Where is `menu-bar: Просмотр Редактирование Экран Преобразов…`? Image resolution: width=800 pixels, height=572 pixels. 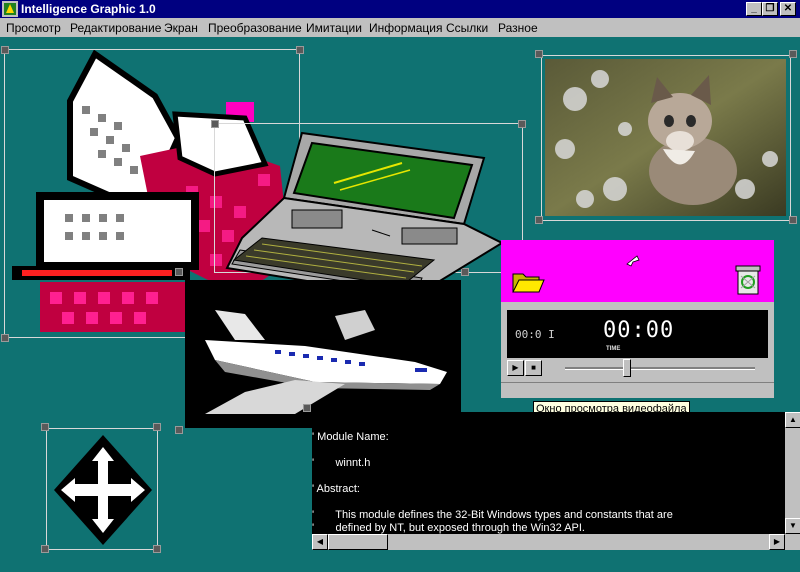
menu-bar: Просмотр Редактирование Экран Преобразов… is located at coordinates (400, 27).